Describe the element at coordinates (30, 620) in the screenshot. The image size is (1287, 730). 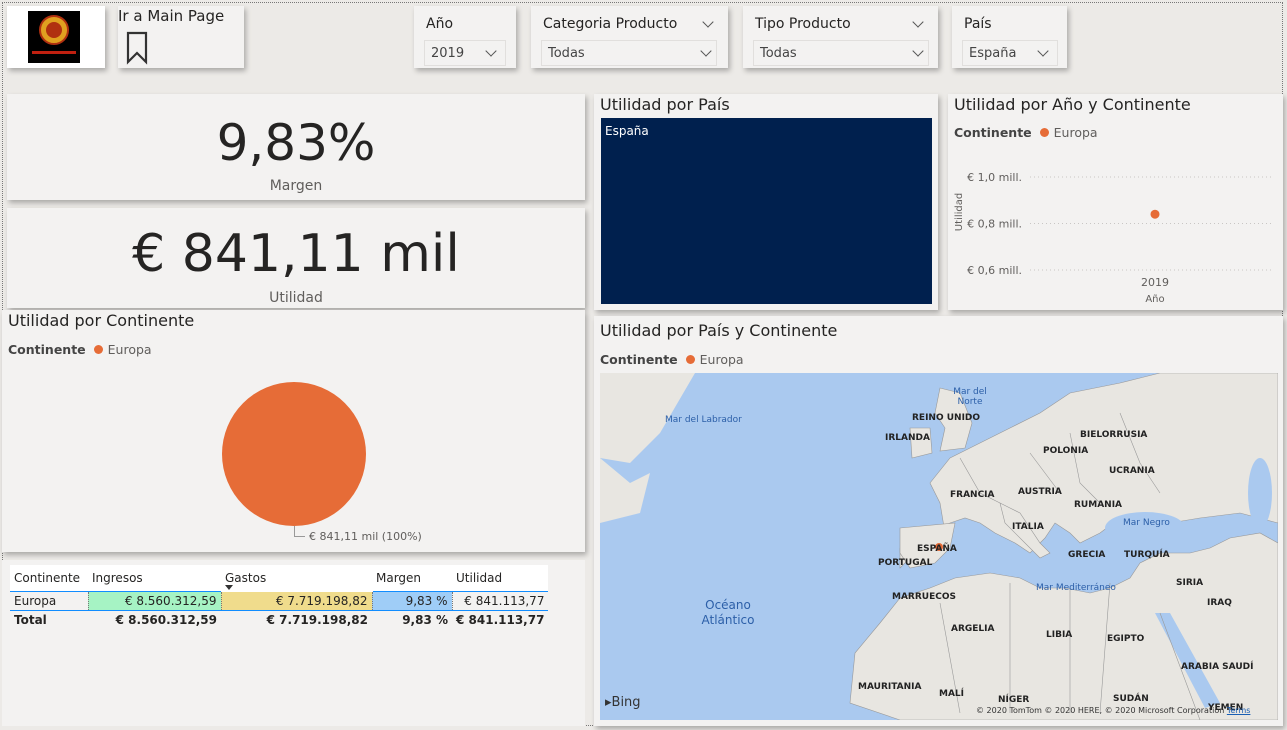
I see `total-label: Total` at that location.